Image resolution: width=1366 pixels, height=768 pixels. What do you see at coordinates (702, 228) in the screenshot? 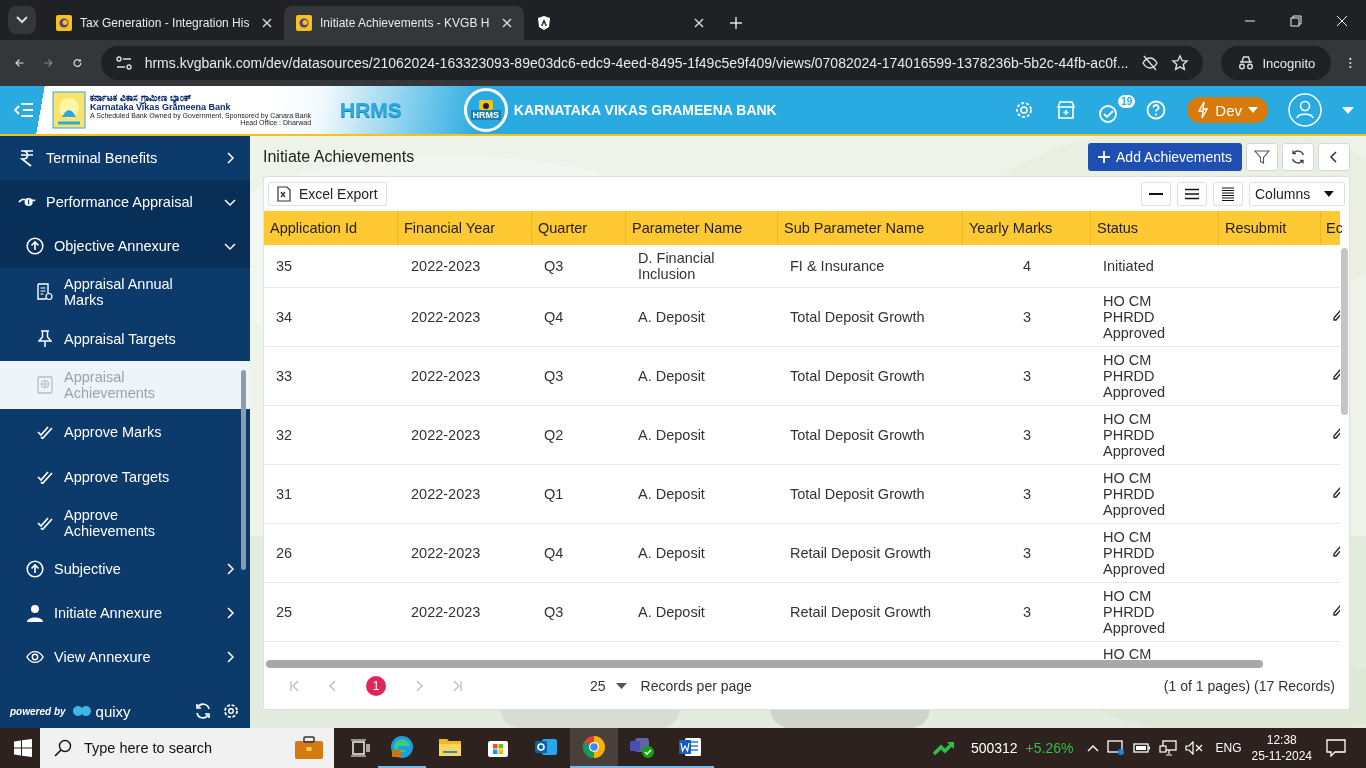
I see `column-header: Parameter Name` at bounding box center [702, 228].